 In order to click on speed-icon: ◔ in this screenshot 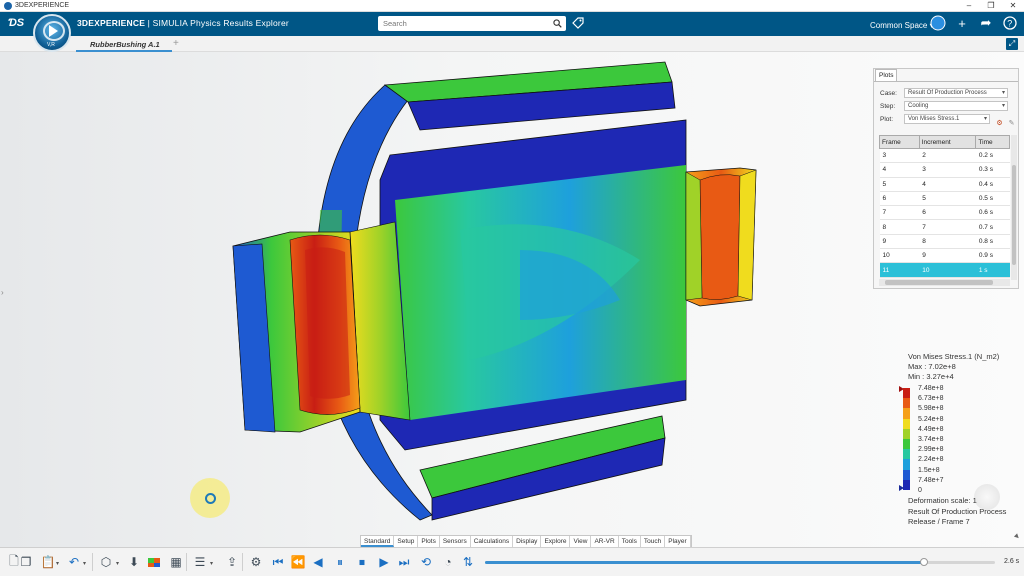, I will do `click(448, 562)`.